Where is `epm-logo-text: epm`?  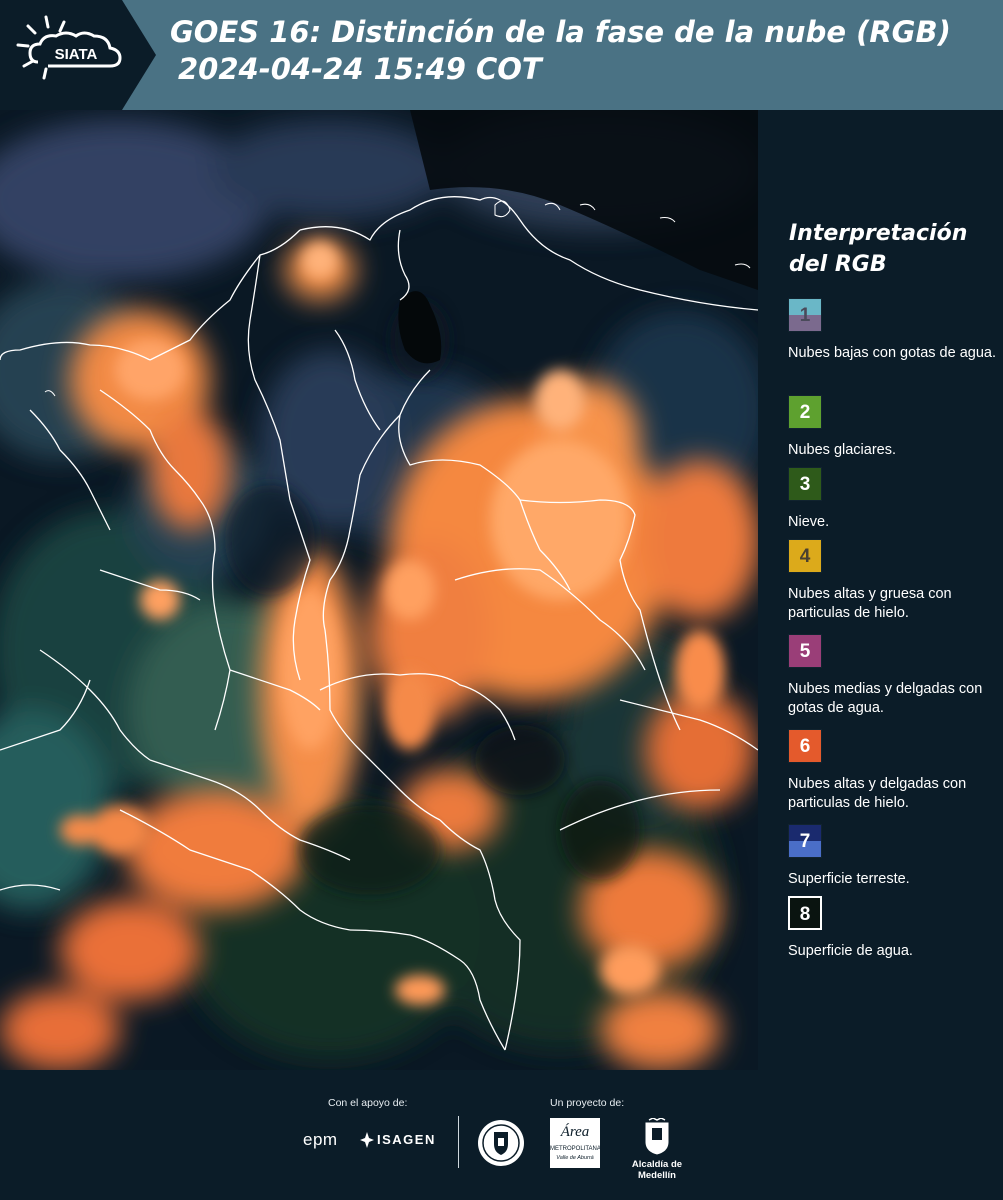
epm-logo-text: epm is located at coordinates (320, 1139).